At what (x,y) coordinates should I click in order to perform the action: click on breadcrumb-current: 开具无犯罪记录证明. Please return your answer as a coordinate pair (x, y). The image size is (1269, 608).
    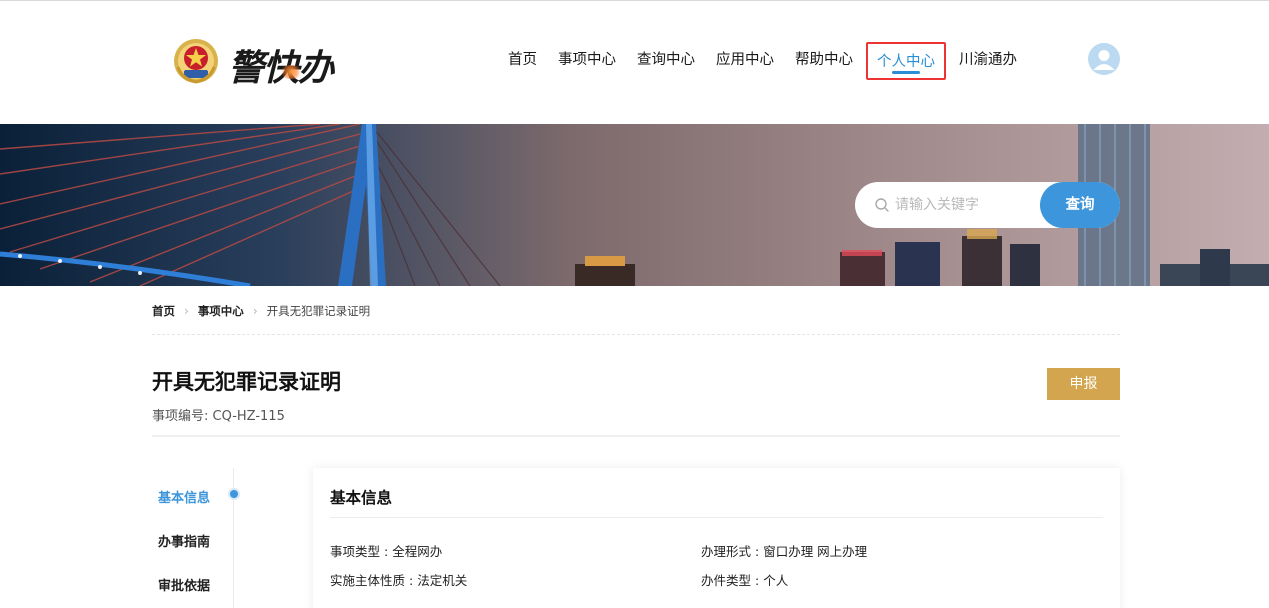
    Looking at the image, I should click on (318, 311).